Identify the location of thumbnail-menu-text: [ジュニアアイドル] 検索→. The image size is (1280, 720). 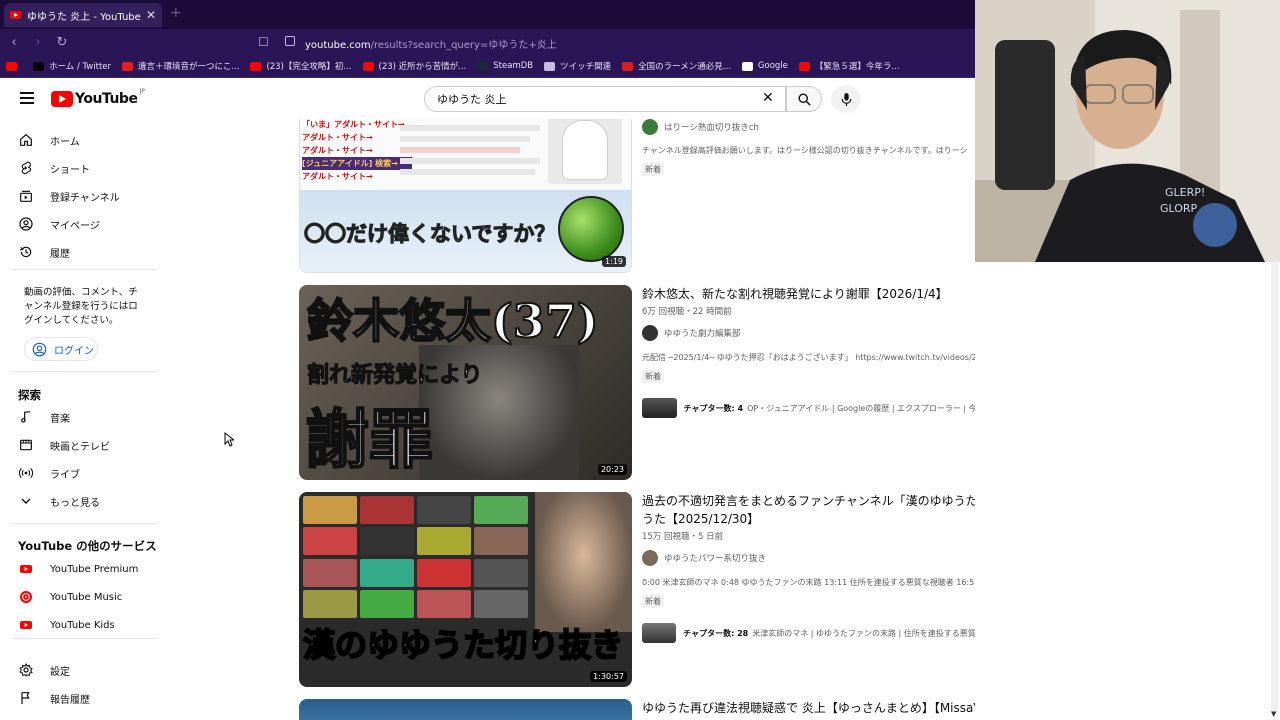
(357, 163).